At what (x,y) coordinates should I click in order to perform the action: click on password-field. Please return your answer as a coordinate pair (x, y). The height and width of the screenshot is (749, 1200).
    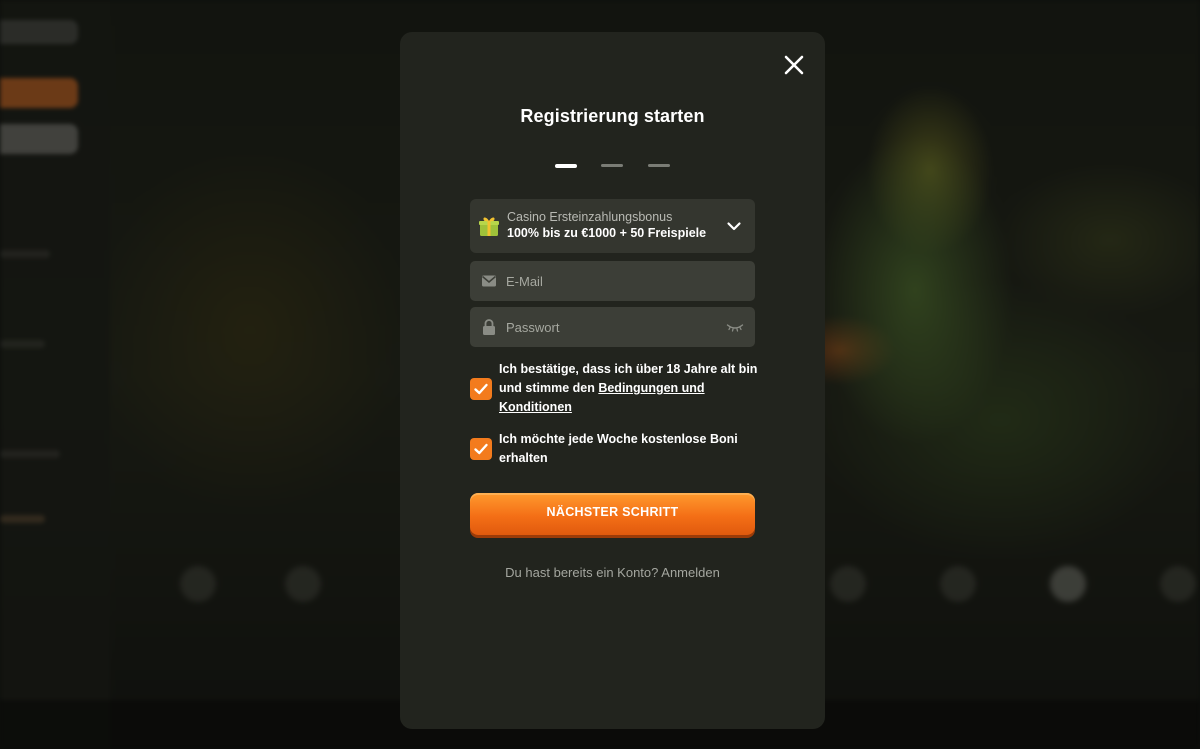
    Looking at the image, I should click on (612, 327).